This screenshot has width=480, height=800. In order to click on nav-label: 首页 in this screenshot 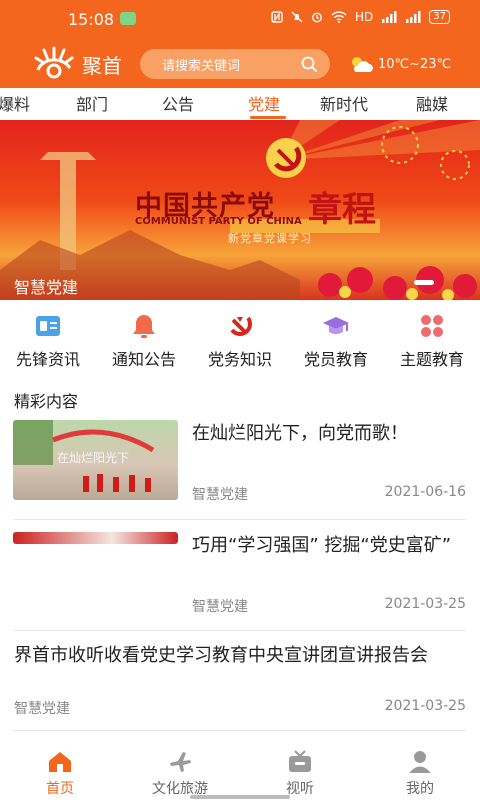, I will do `click(60, 789)`.